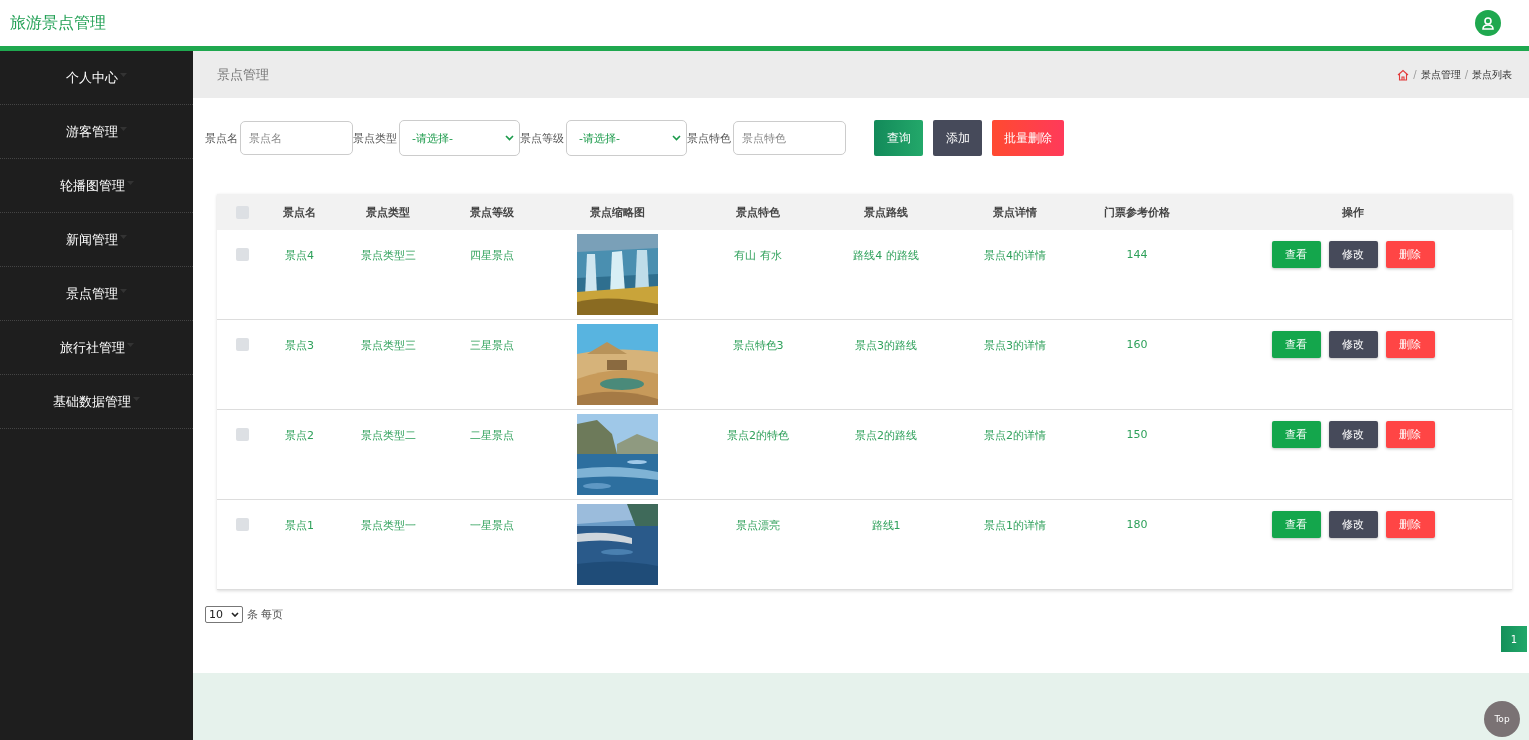  I want to click on filter-input: 景点名, so click(296, 138).